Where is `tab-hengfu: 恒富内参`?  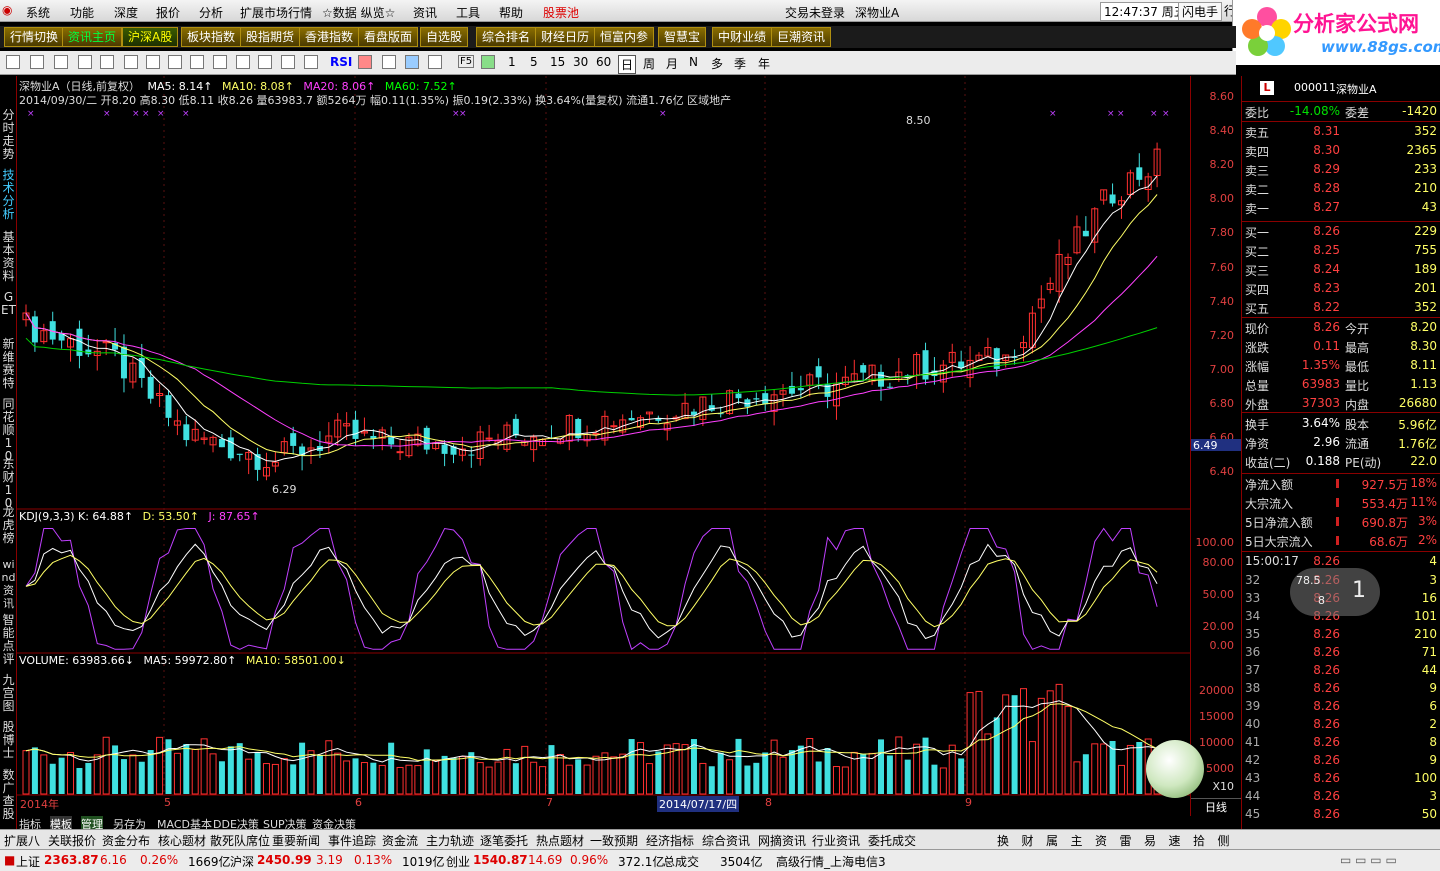 tab-hengfu: 恒富内参 is located at coordinates (624, 37).